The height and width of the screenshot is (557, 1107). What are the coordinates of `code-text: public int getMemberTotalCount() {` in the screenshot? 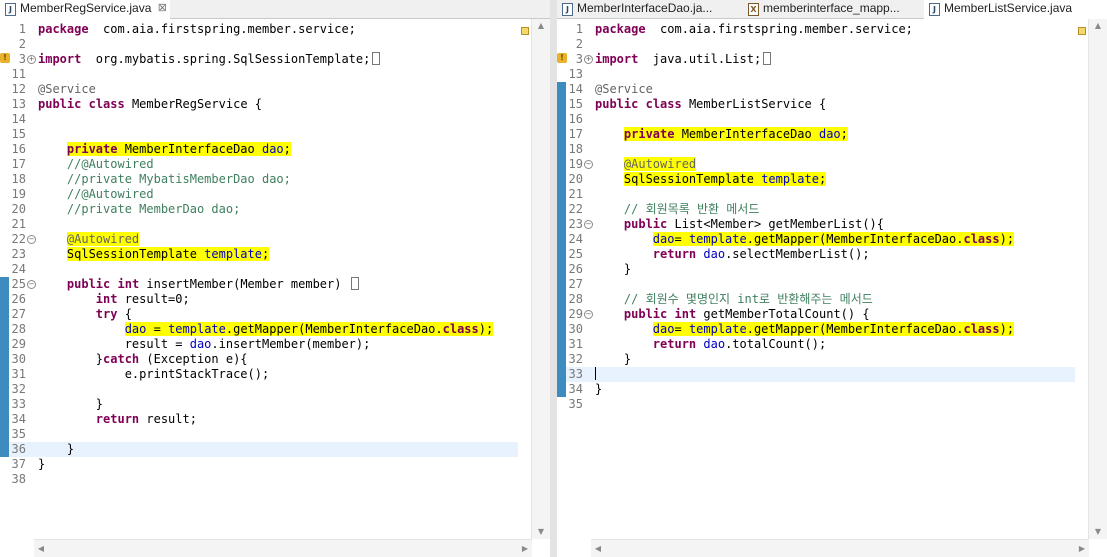 It's located at (732, 314).